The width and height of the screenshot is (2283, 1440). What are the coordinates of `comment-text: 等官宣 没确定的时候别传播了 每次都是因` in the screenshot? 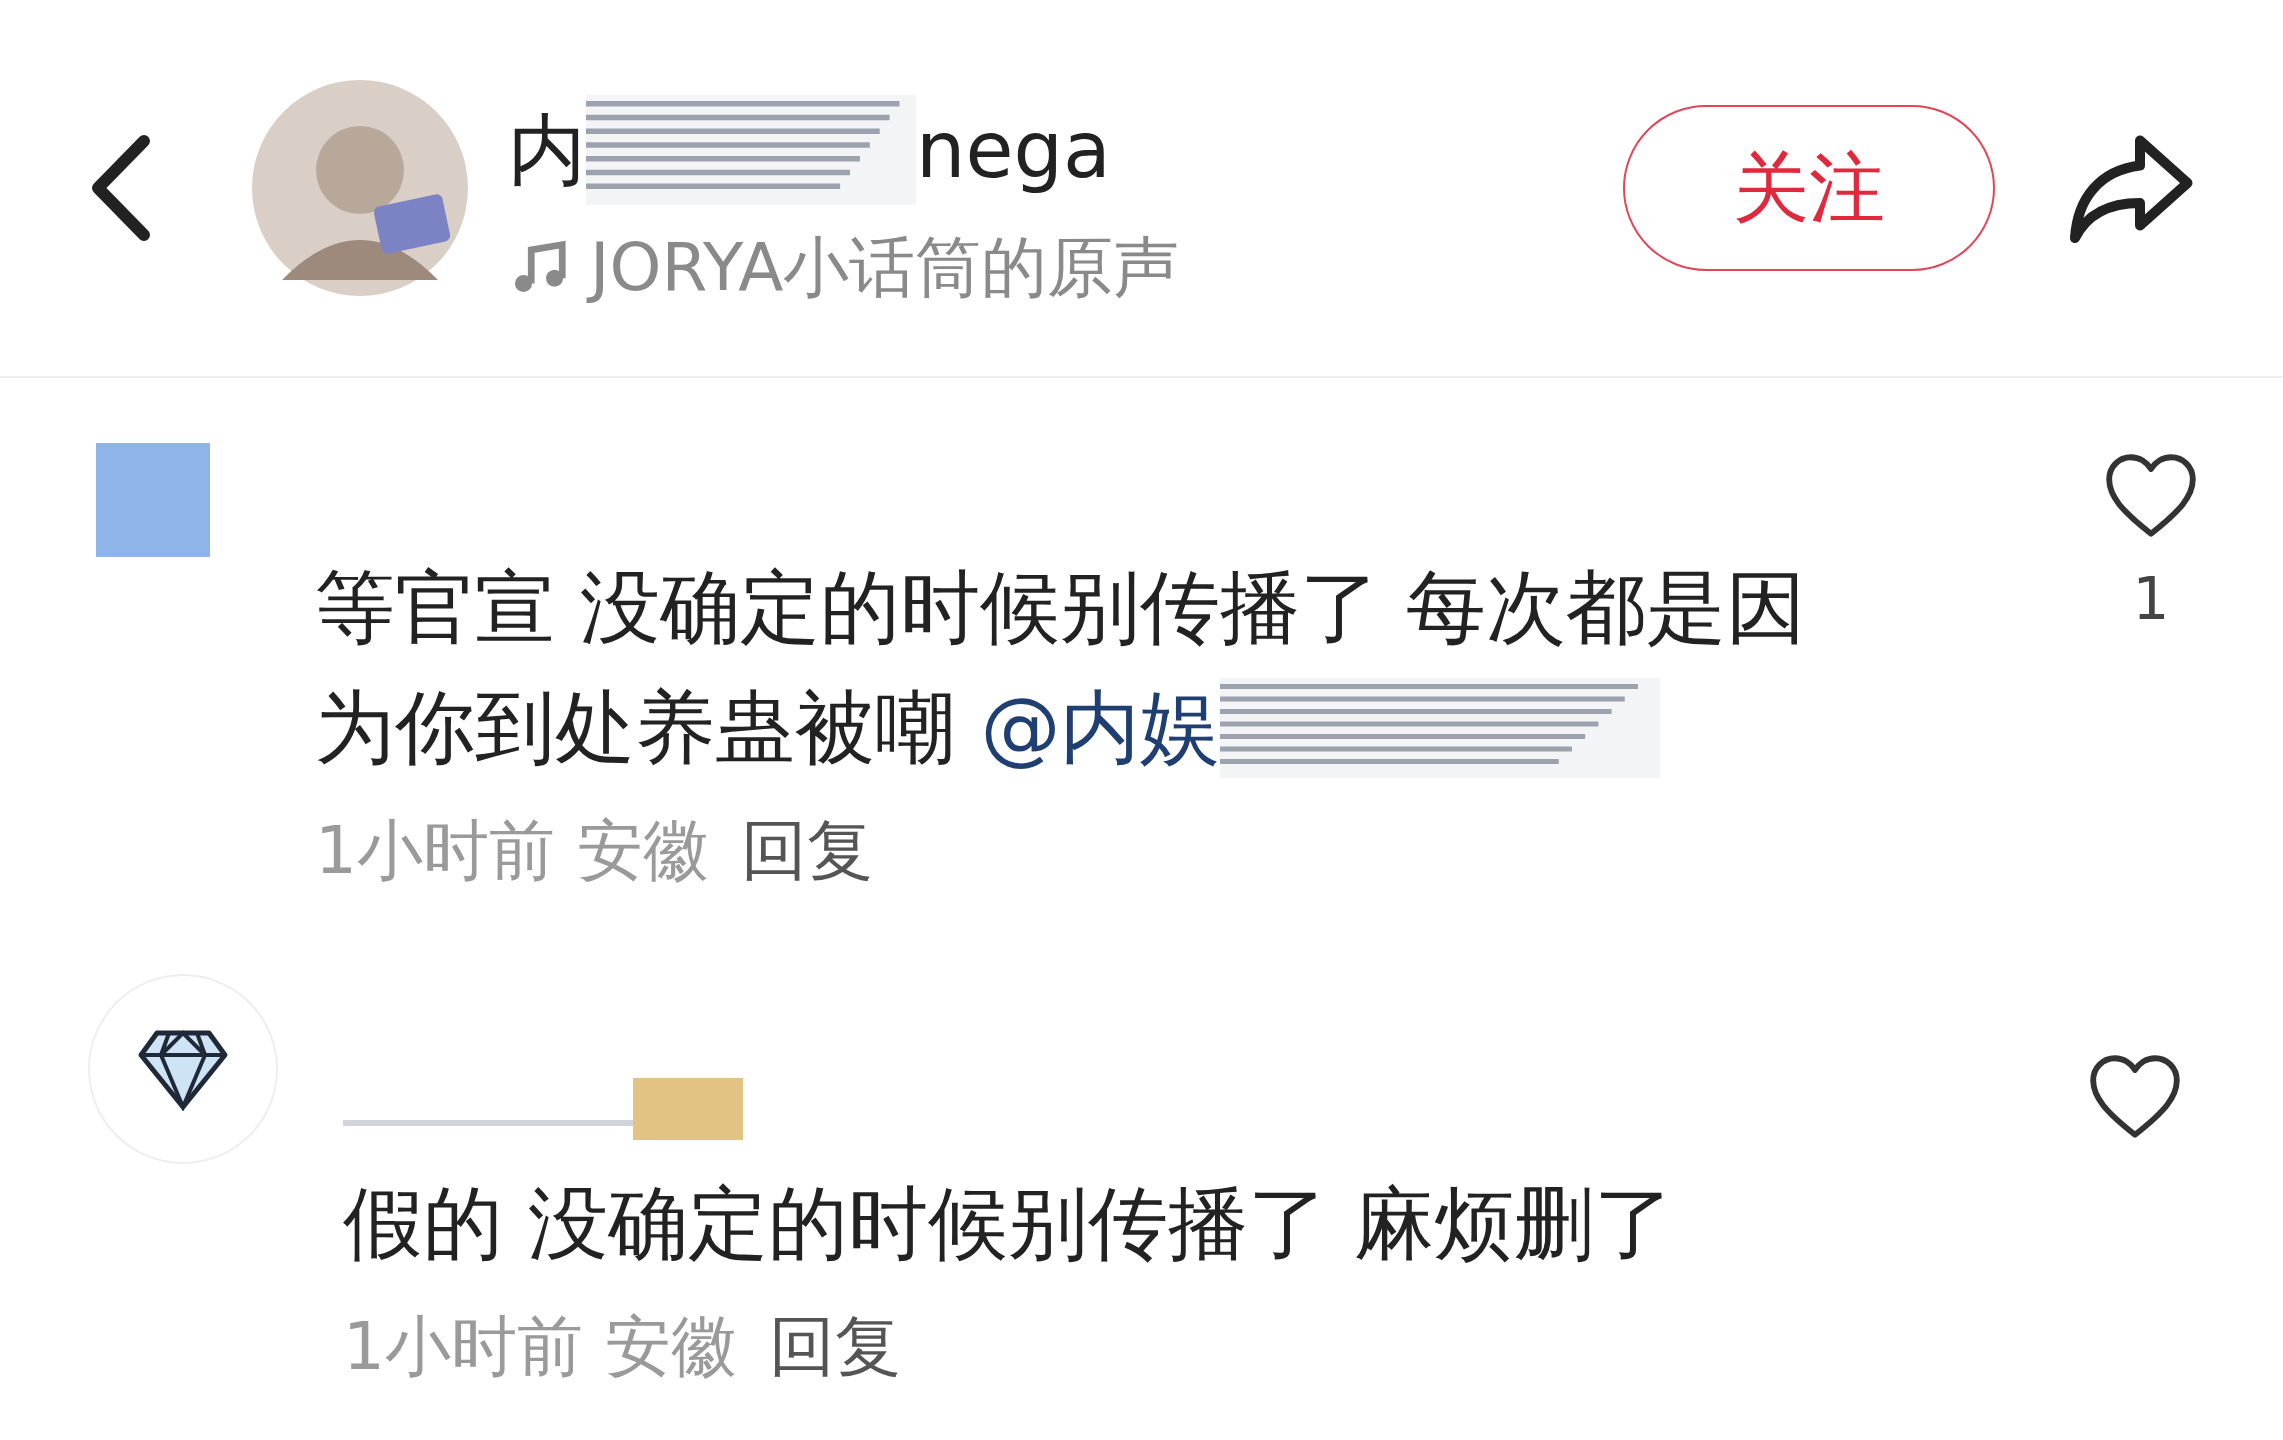 It's located at (1060, 608).